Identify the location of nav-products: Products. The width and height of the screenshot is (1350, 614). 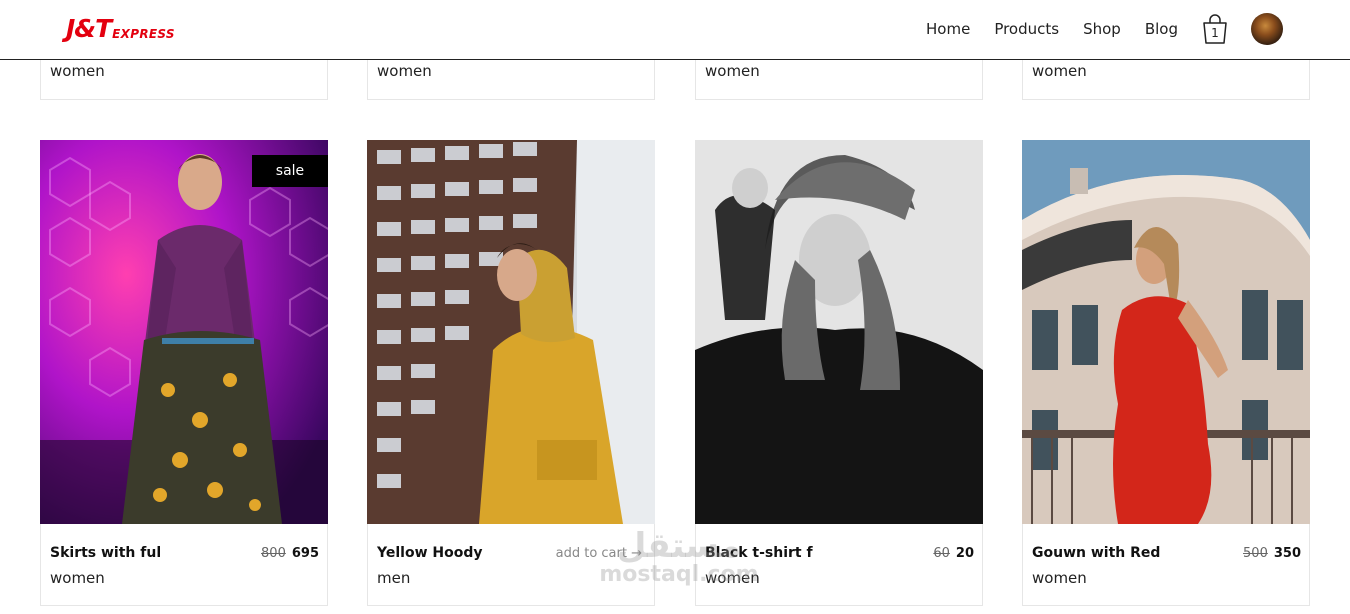
(1026, 29).